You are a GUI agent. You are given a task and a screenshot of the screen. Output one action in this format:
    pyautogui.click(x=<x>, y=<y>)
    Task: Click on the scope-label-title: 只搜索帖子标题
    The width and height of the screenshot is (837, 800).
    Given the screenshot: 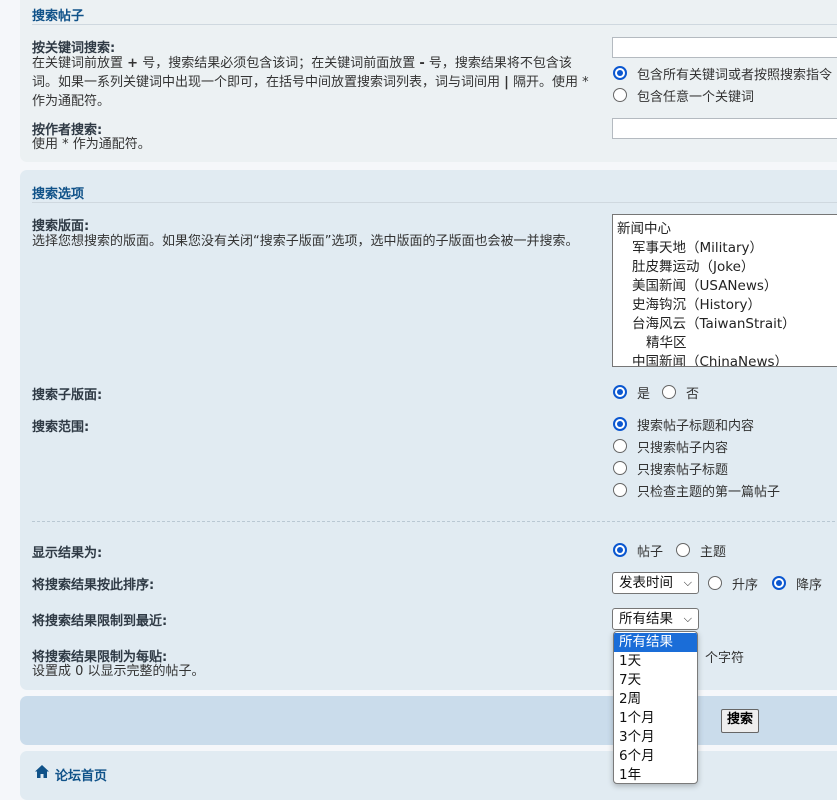 What is the action you would take?
    pyautogui.click(x=683, y=470)
    